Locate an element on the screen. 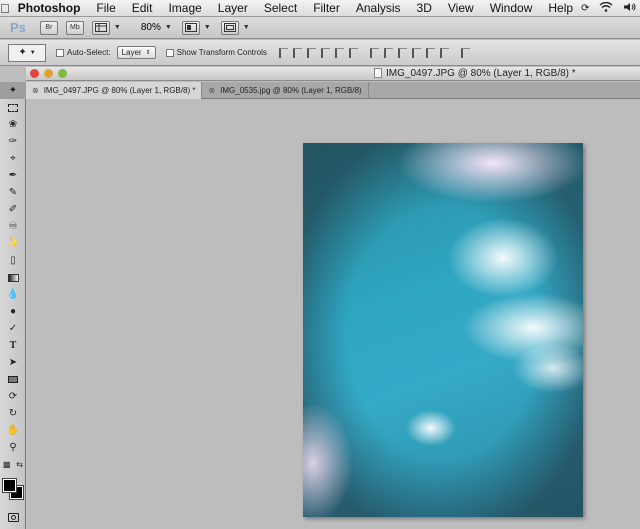 The height and width of the screenshot is (529, 640). auto-align-buttons is located at coordinates (465, 52).